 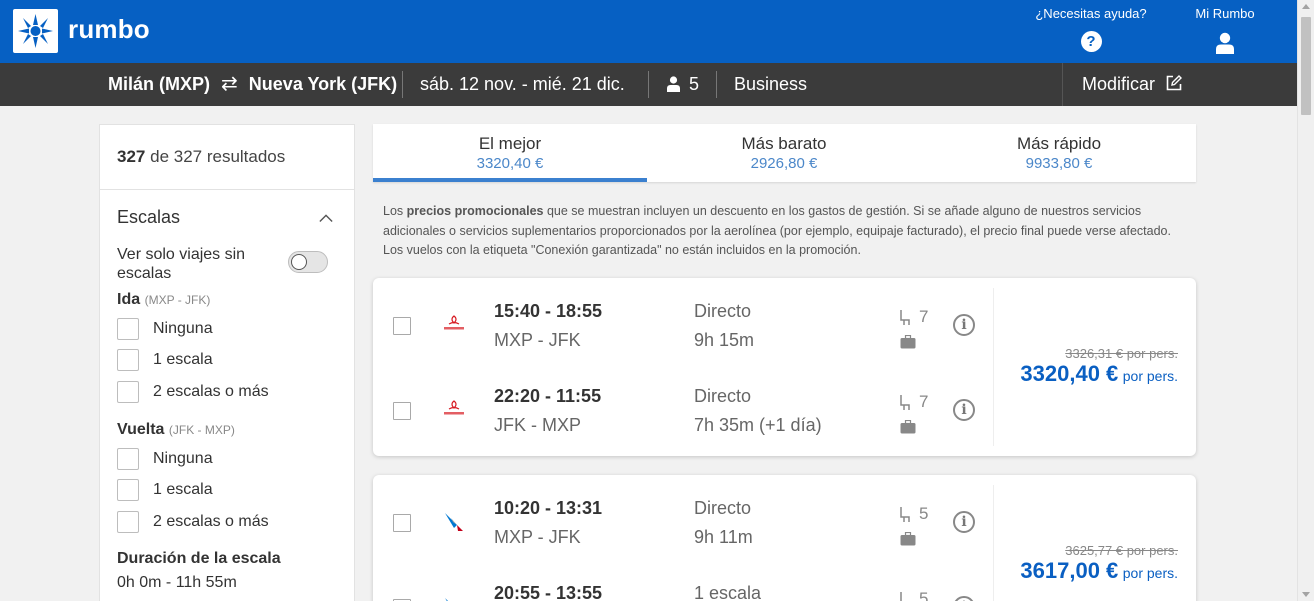 I want to click on return-route: (JFK - MXP), so click(x=201, y=430).